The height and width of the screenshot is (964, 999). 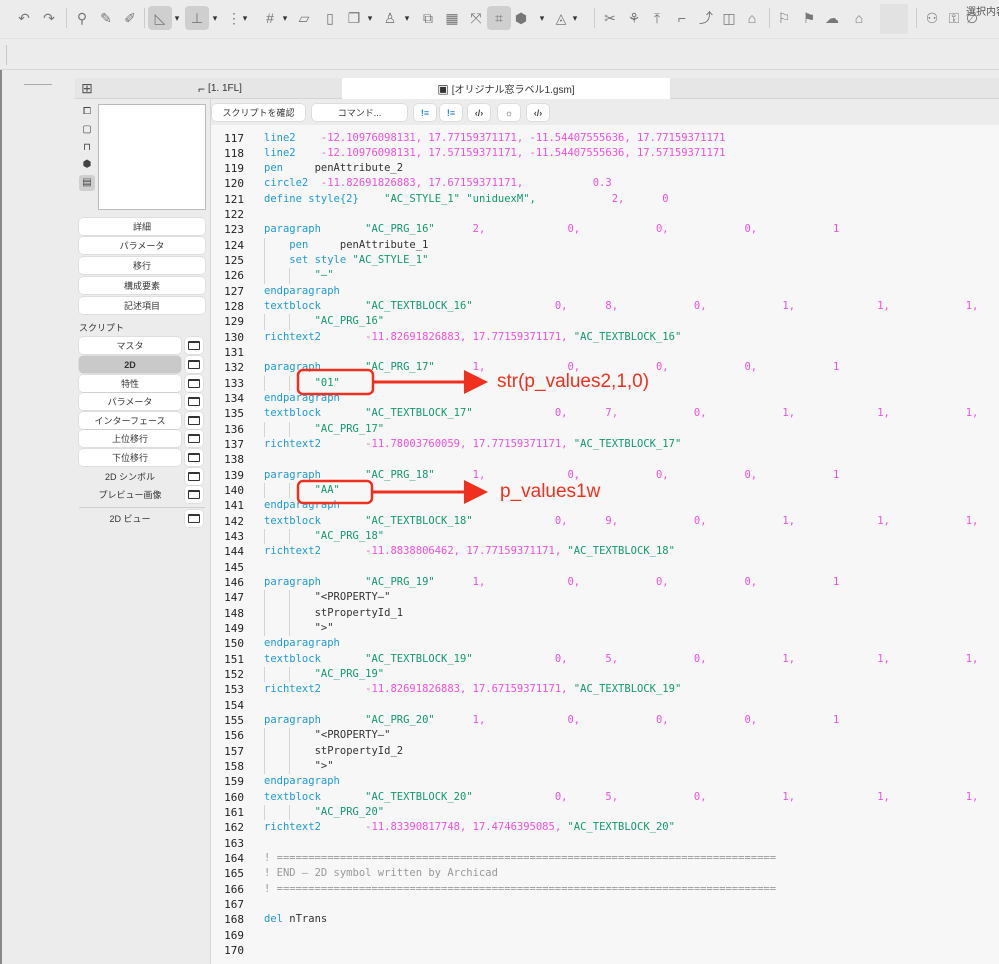 I want to click on tab-gsm-object: ▣ [オリジナル窓ラベル1.gsm], so click(x=506, y=88).